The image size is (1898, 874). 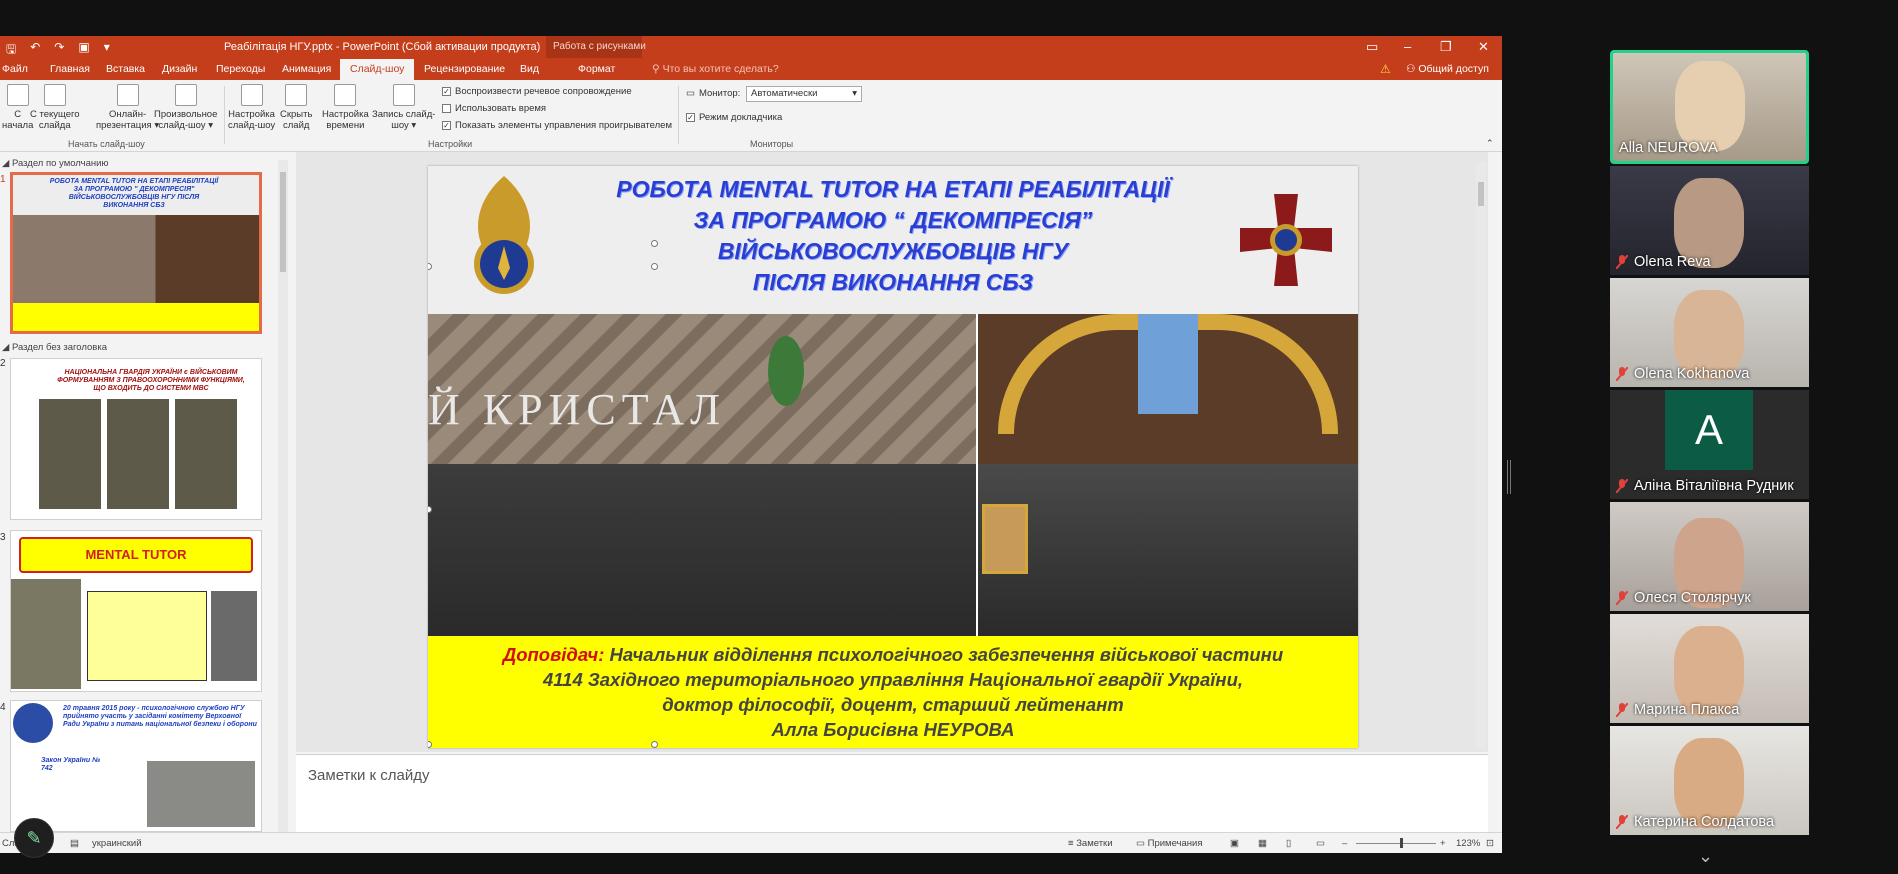 I want to click on tab-animations: Анимация, so click(x=306, y=69).